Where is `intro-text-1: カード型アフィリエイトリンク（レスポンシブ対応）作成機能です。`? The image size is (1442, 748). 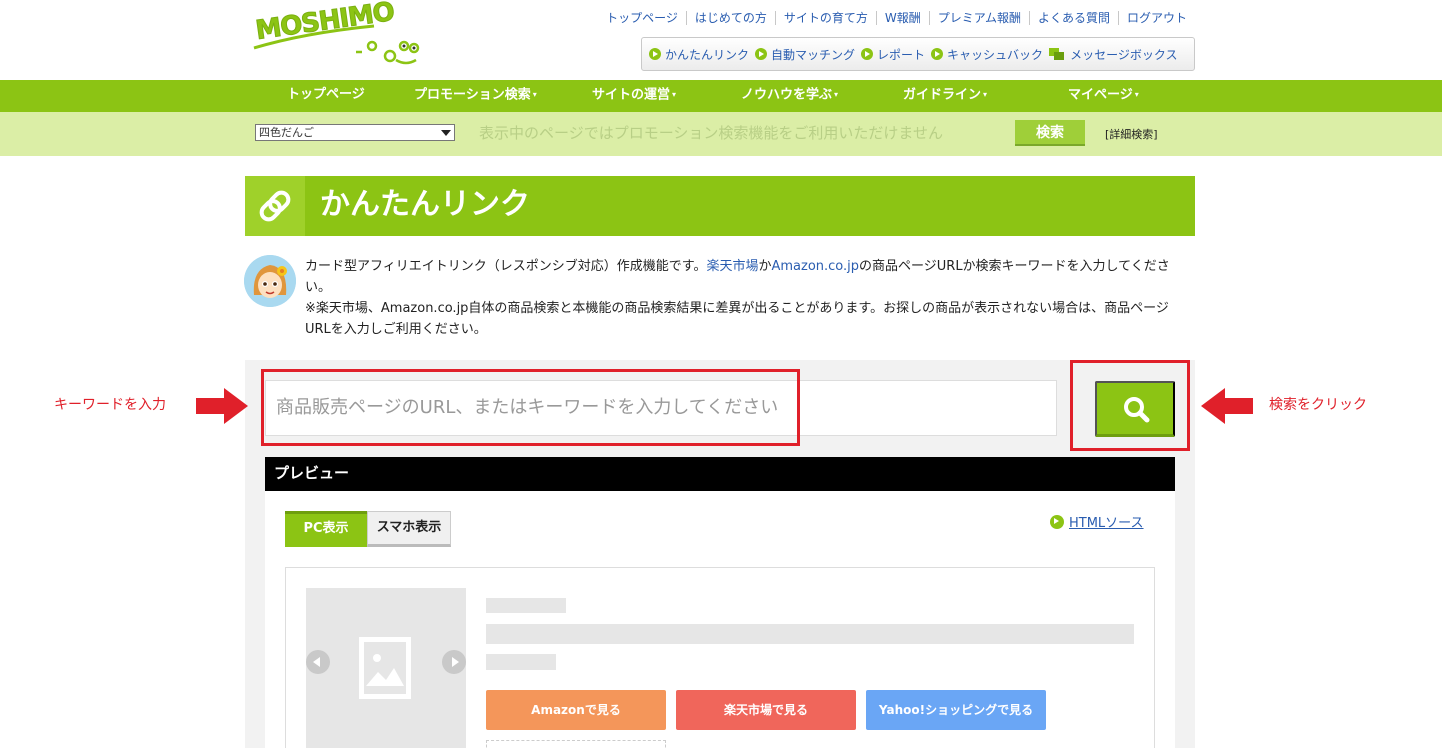 intro-text-1: カード型アフィリエイトリンク（レスポンシブ対応）作成機能です。 is located at coordinates (506, 266).